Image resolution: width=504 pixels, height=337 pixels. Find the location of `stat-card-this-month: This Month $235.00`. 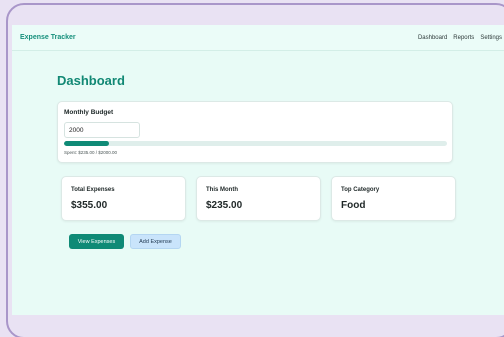

stat-card-this-month: This Month $235.00 is located at coordinates (258, 198).